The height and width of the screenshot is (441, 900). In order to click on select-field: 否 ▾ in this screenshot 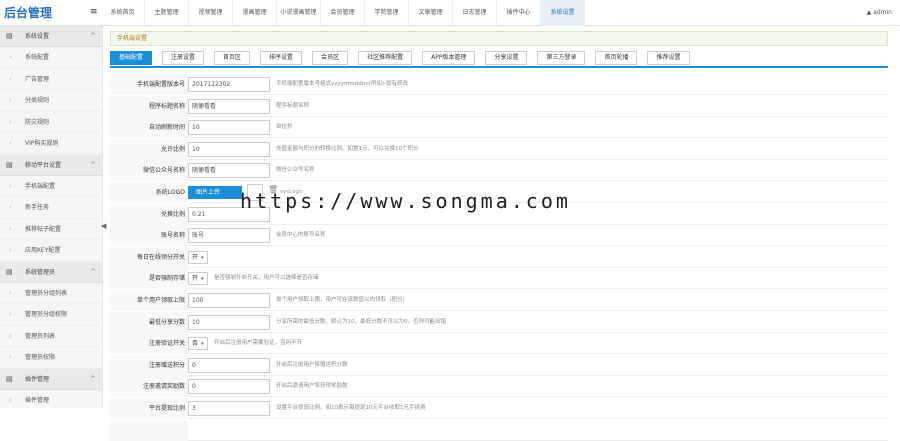, I will do `click(198, 344)`.